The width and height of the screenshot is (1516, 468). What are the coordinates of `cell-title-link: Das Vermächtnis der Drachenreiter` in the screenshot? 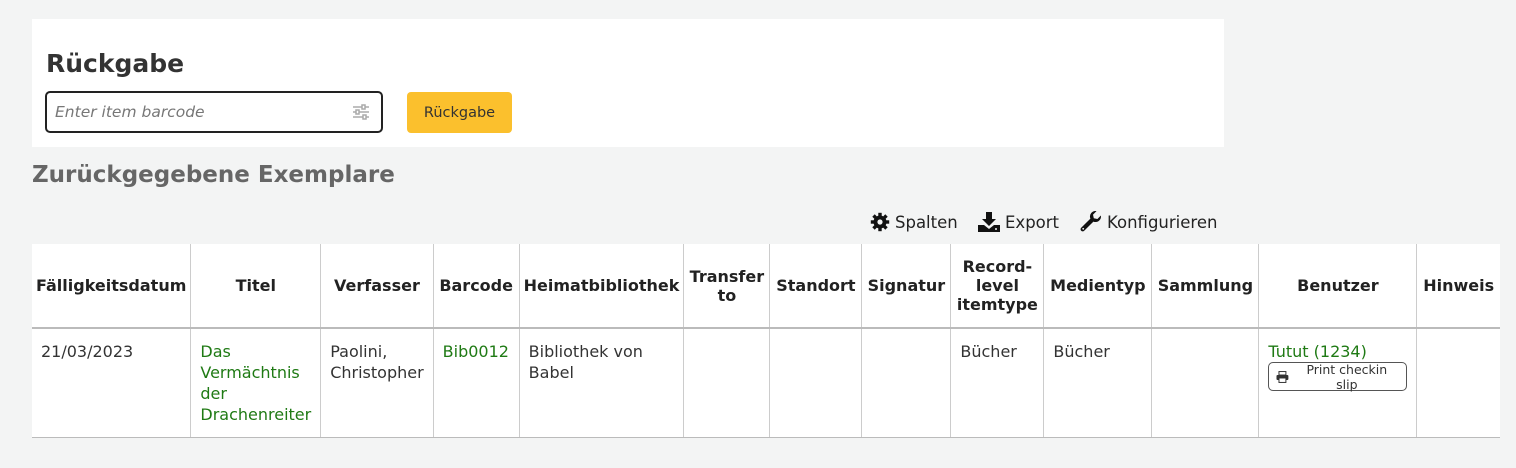 It's located at (255, 383).